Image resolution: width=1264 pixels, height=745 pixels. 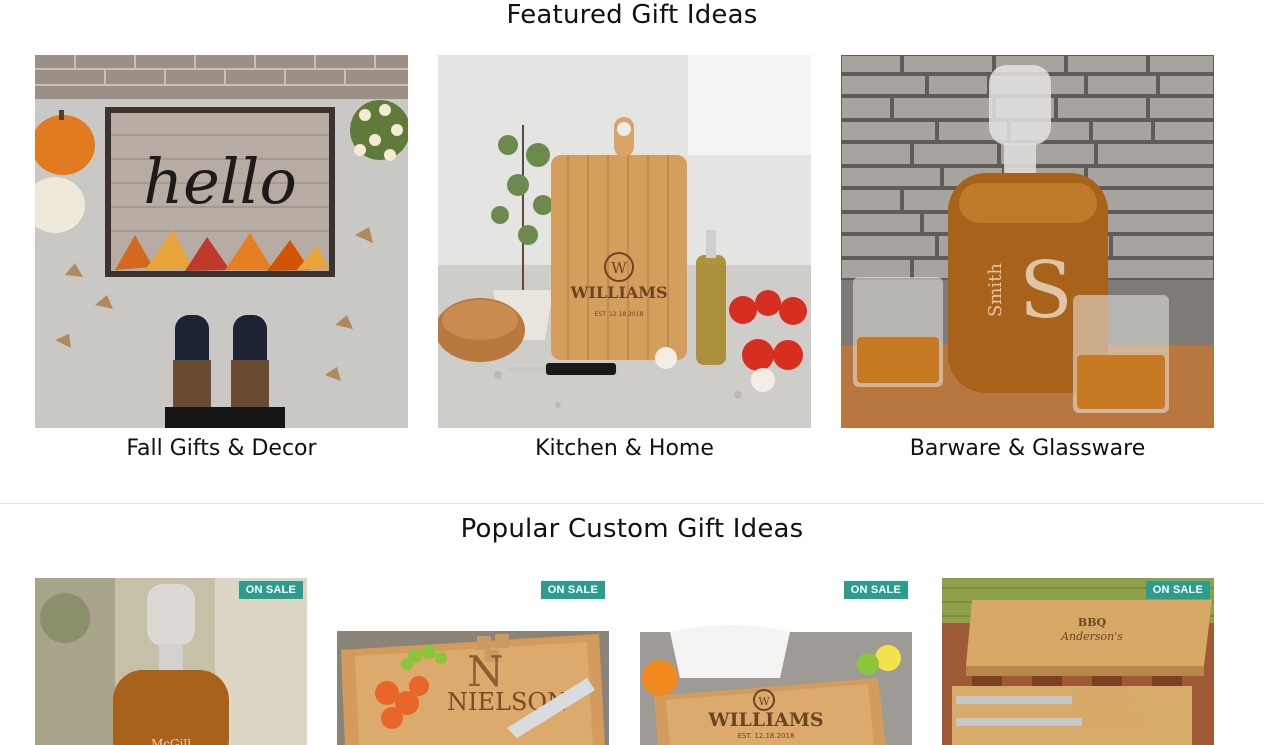 What do you see at coordinates (632, 15) in the screenshot?
I see `featured-section-title: Featured Gift Ideas` at bounding box center [632, 15].